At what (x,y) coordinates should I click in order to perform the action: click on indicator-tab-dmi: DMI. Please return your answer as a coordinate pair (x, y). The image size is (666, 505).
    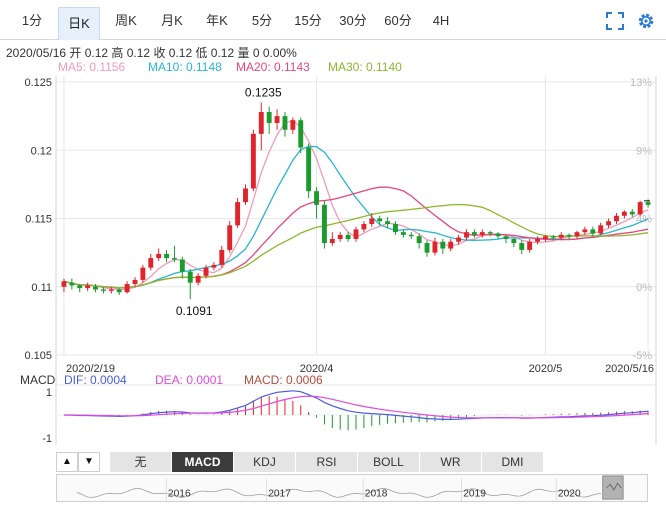
    Looking at the image, I should click on (513, 462).